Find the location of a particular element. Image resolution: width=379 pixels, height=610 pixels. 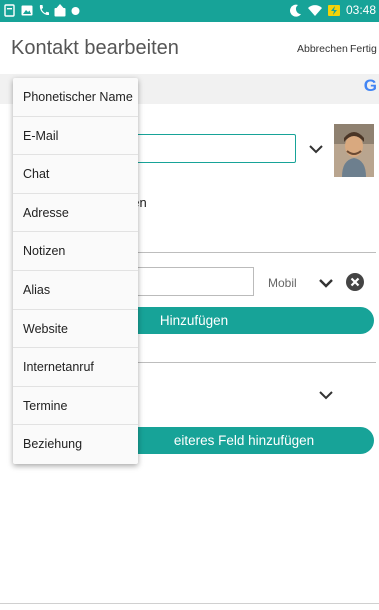

gallery-icon is located at coordinates (27, 10).